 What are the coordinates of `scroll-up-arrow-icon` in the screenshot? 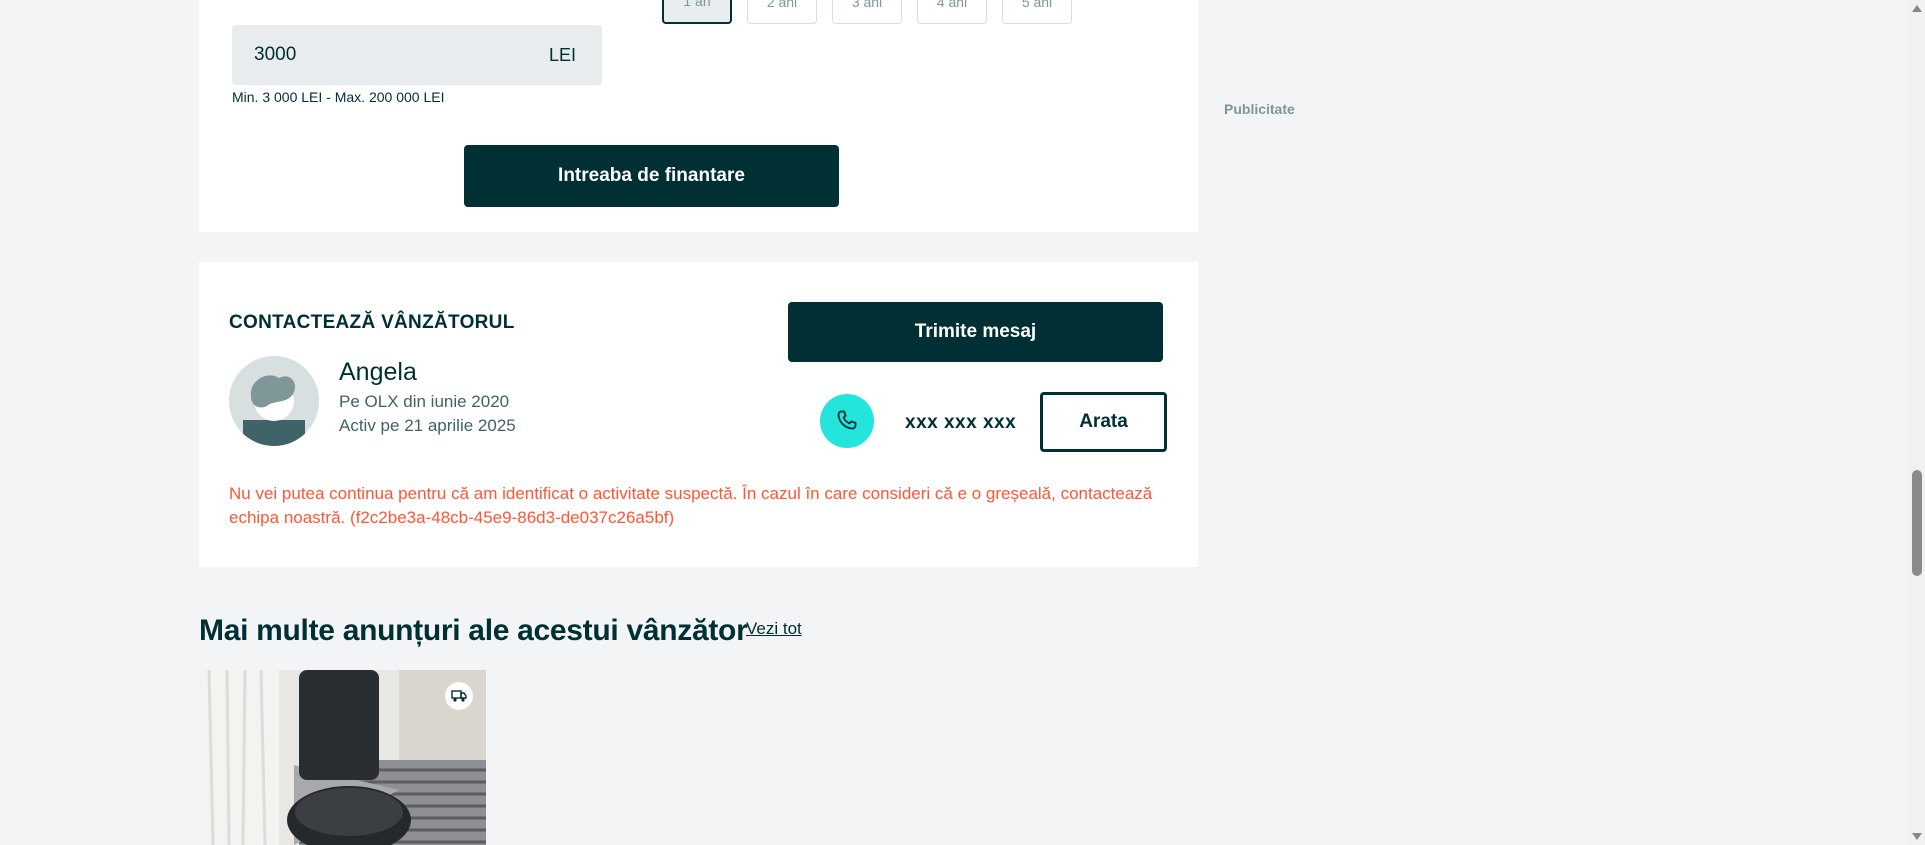 It's located at (1917, 8).